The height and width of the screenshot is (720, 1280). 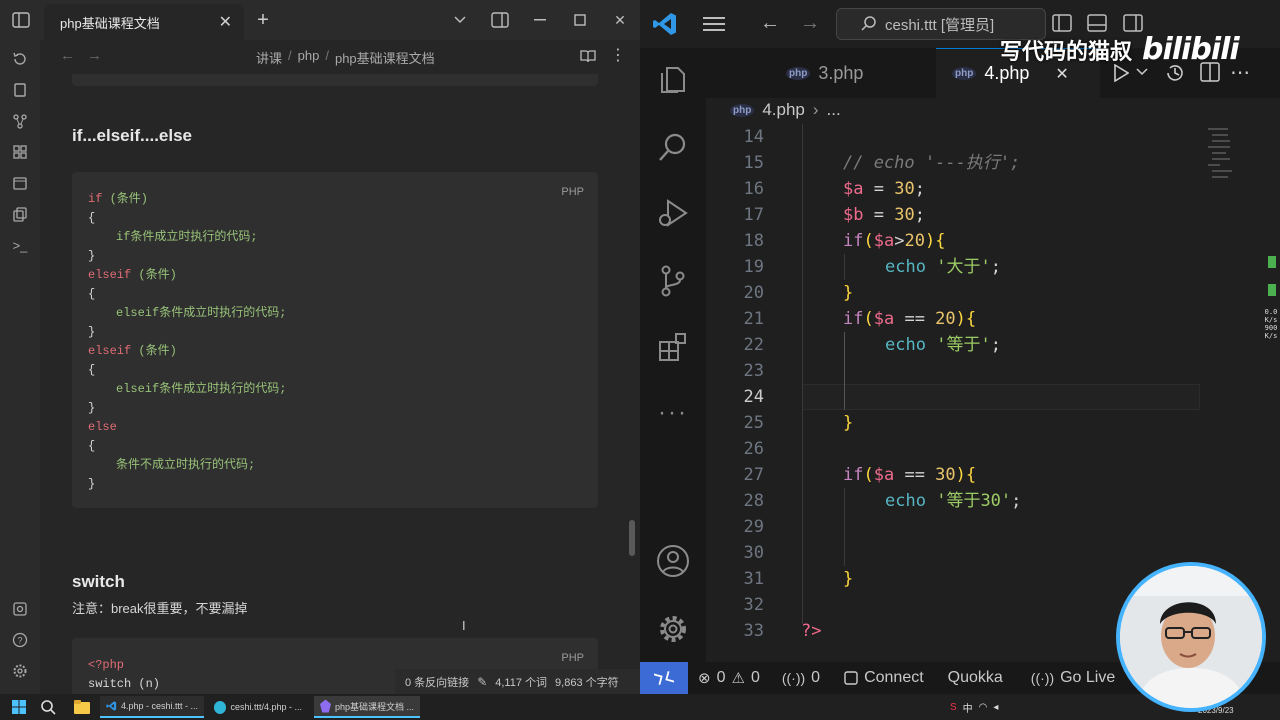 I want to click on backlinks-count: 0 条反向链接, so click(x=437, y=682).